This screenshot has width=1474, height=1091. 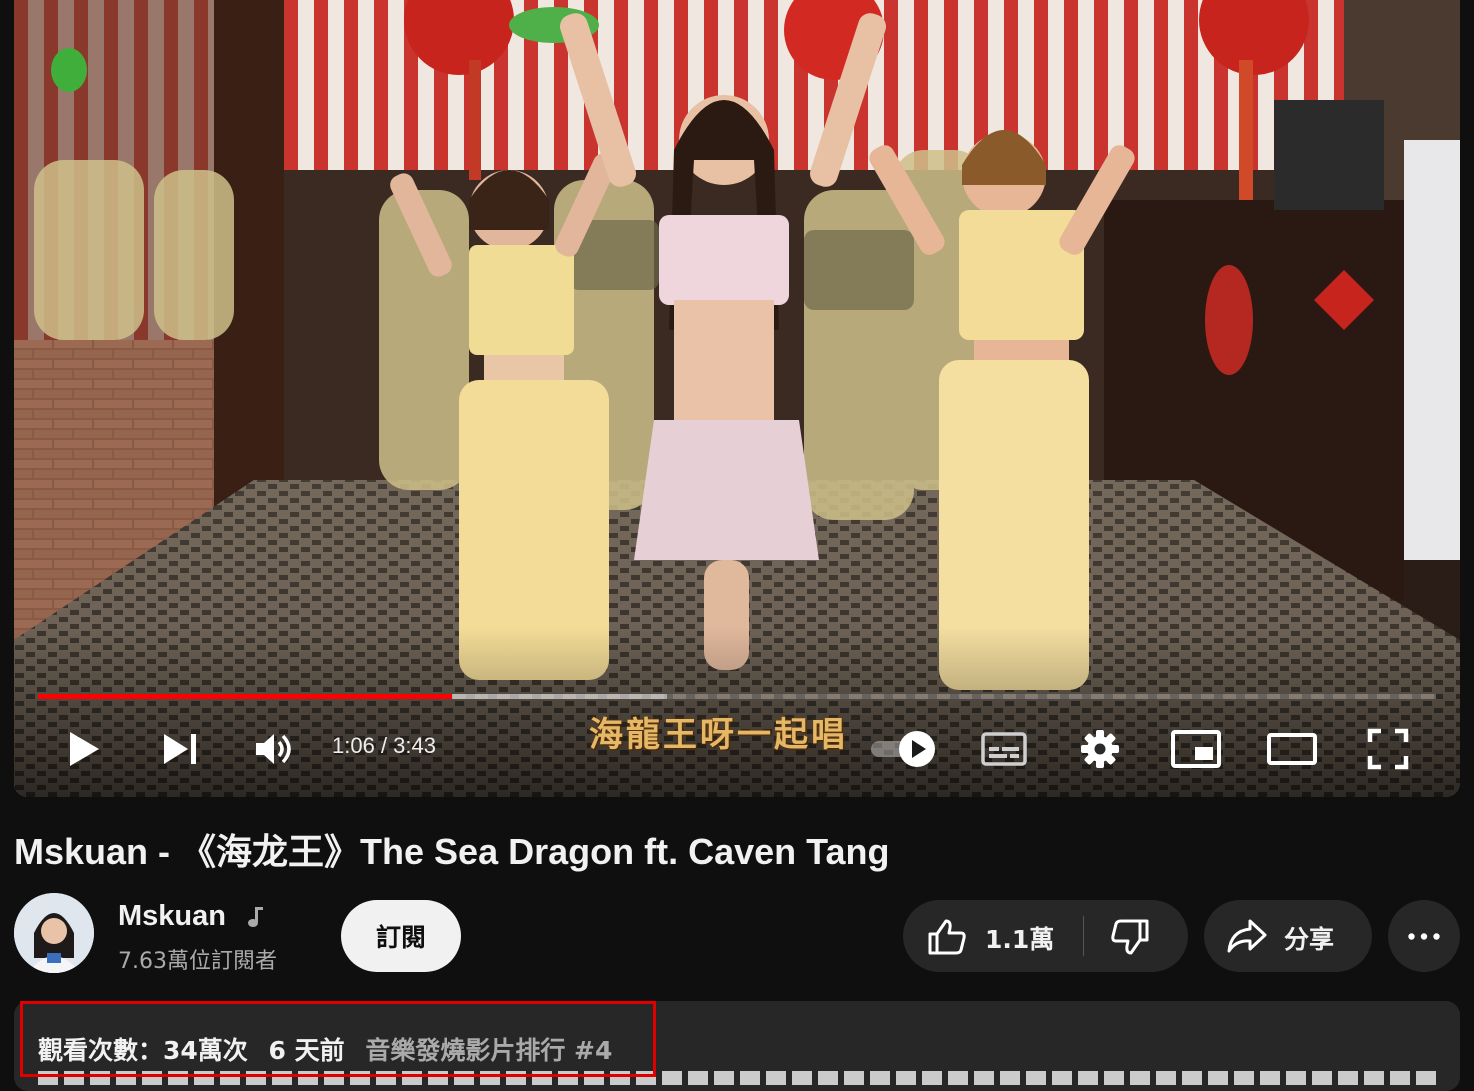 I want to click on channel-avatar, so click(x=54, y=933).